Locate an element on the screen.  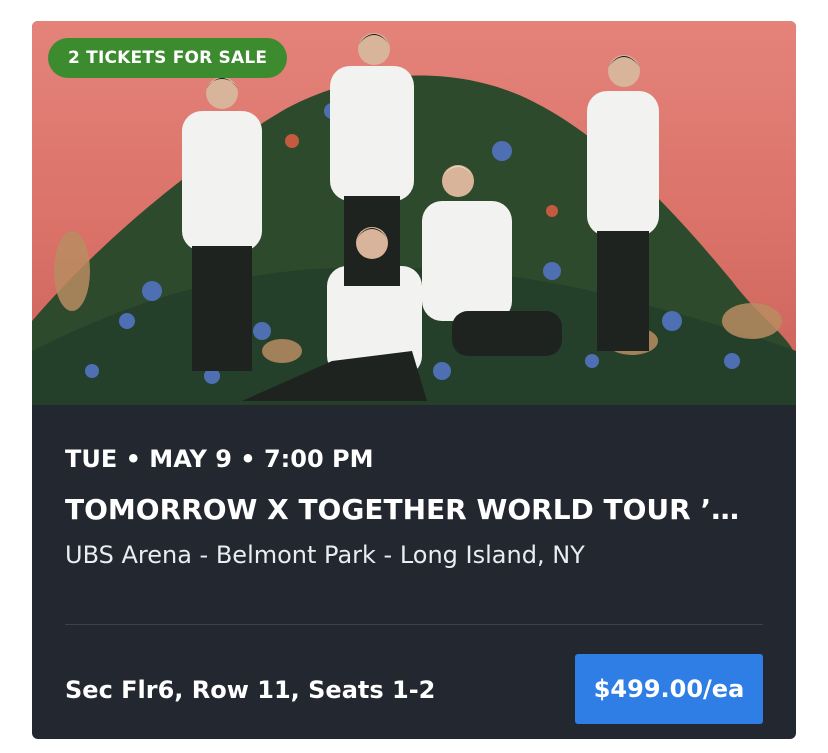
divider is located at coordinates (414, 624).